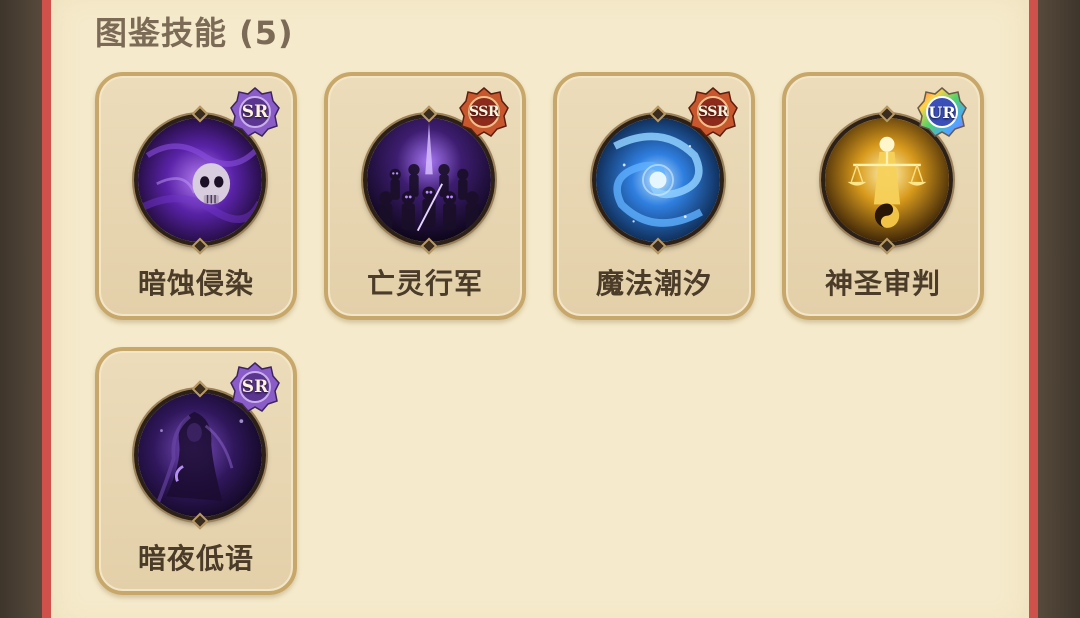 Image resolution: width=1080 pixels, height=618 pixels. What do you see at coordinates (195, 558) in the screenshot?
I see `skill-name: 暗夜低语` at bounding box center [195, 558].